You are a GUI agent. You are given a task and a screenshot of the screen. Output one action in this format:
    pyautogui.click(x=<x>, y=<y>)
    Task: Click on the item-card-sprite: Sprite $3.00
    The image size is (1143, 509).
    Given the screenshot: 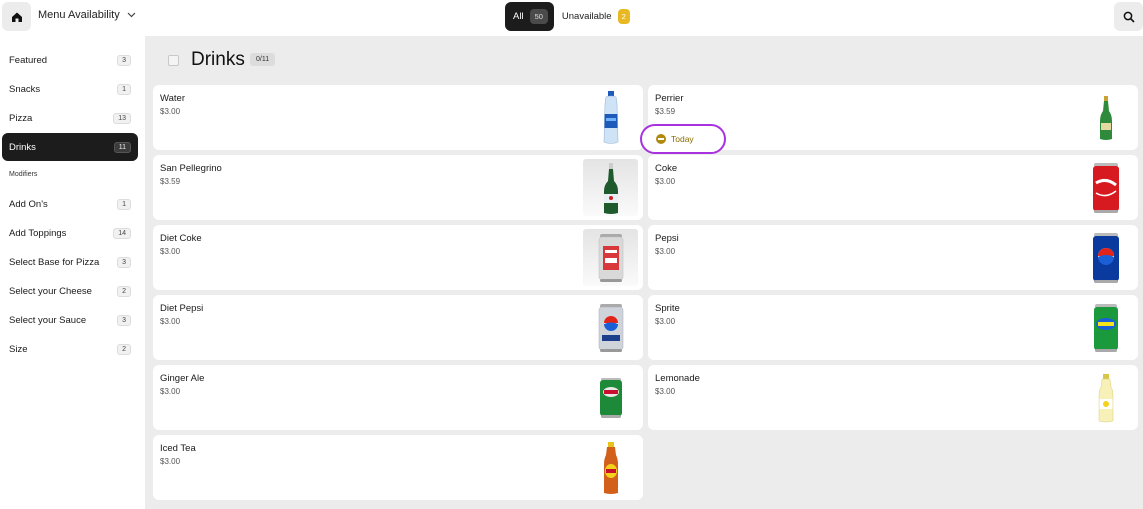 What is the action you would take?
    pyautogui.click(x=893, y=327)
    